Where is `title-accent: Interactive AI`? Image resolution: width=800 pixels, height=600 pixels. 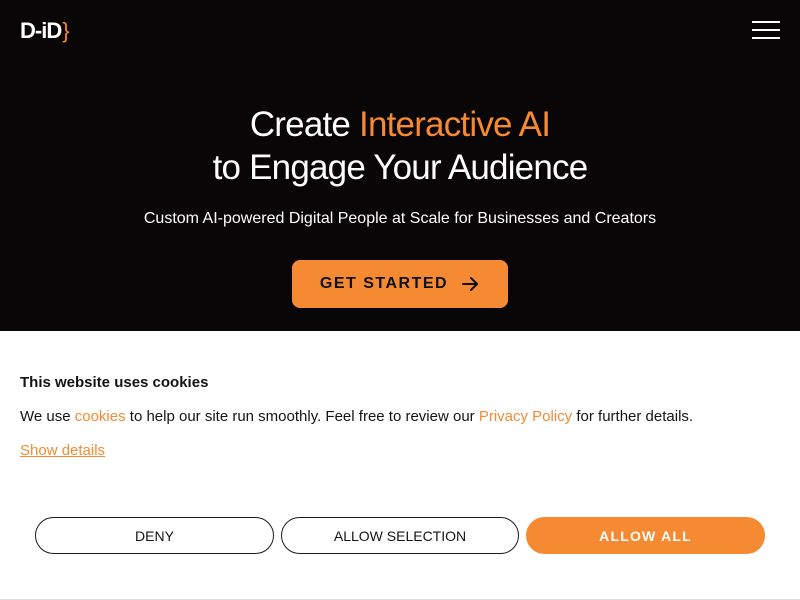
title-accent: Interactive AI is located at coordinates (455, 124).